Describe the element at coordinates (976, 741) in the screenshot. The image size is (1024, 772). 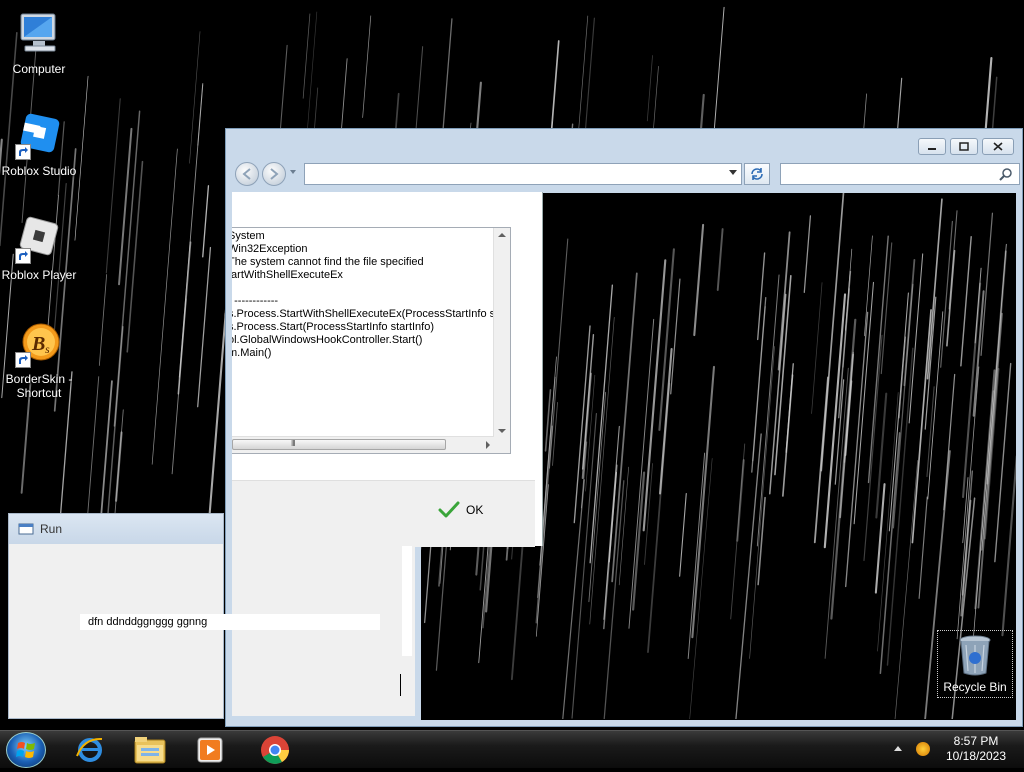
I see `clock-time: 8:57 PM` at that location.